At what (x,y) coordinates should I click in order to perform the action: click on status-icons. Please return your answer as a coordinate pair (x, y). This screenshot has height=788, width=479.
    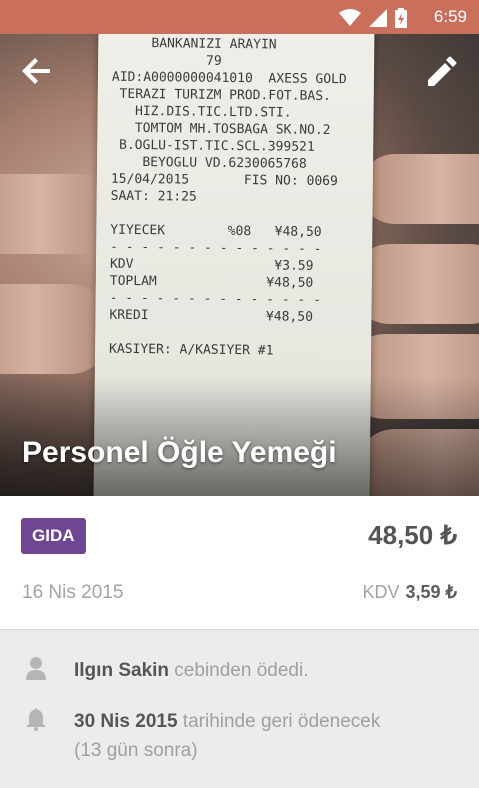
    Looking at the image, I should click on (373, 18).